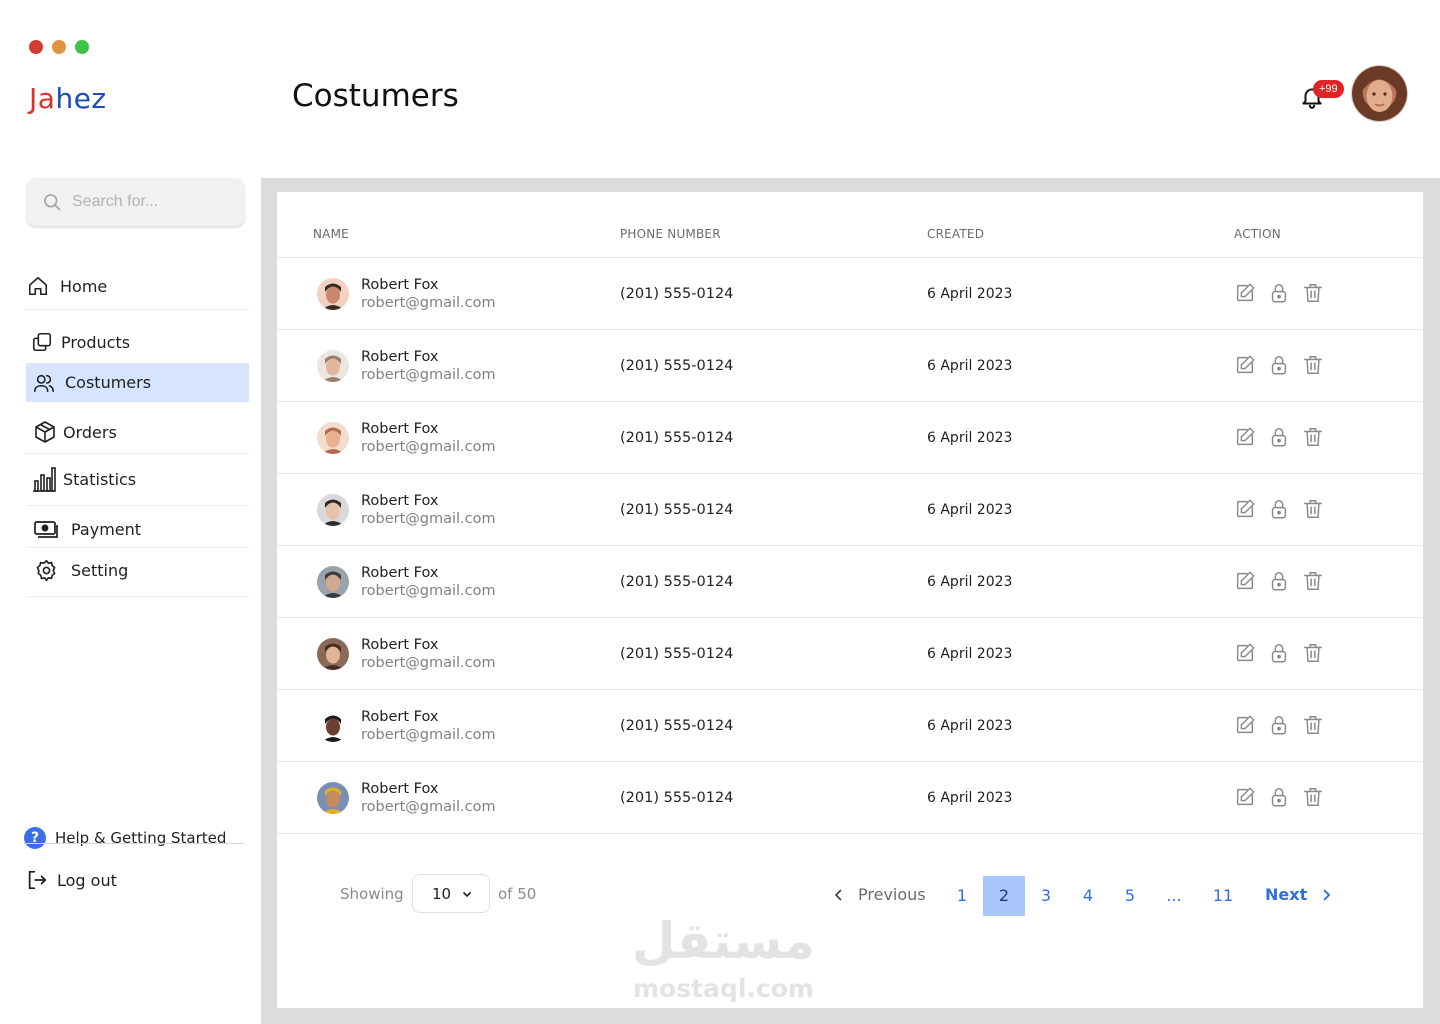 The image size is (1440, 1024). What do you see at coordinates (145, 570) in the screenshot?
I see `sidebar-item-setting: Setting` at bounding box center [145, 570].